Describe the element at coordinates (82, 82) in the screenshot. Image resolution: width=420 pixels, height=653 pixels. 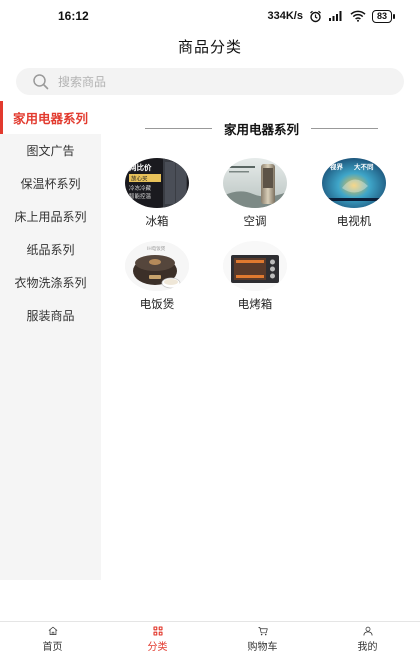
I see `search-placeholder: 搜索商品` at that location.